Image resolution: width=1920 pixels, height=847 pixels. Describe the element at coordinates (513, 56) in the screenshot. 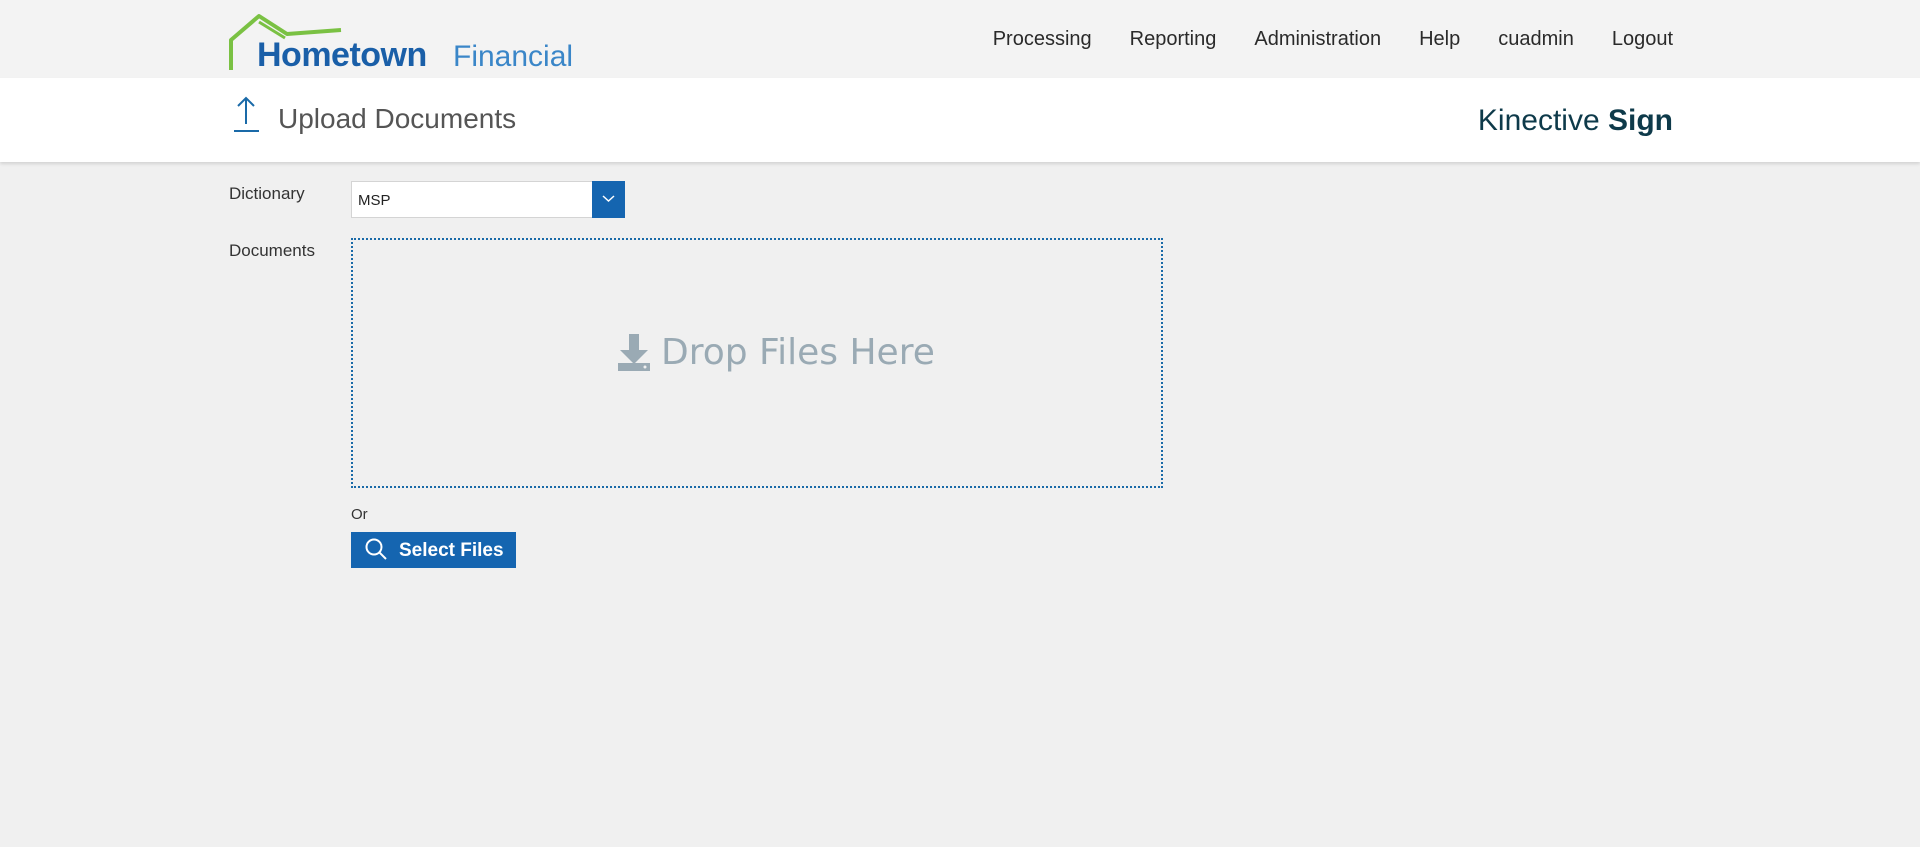

I see `brand-name-sub: Financial` at that location.